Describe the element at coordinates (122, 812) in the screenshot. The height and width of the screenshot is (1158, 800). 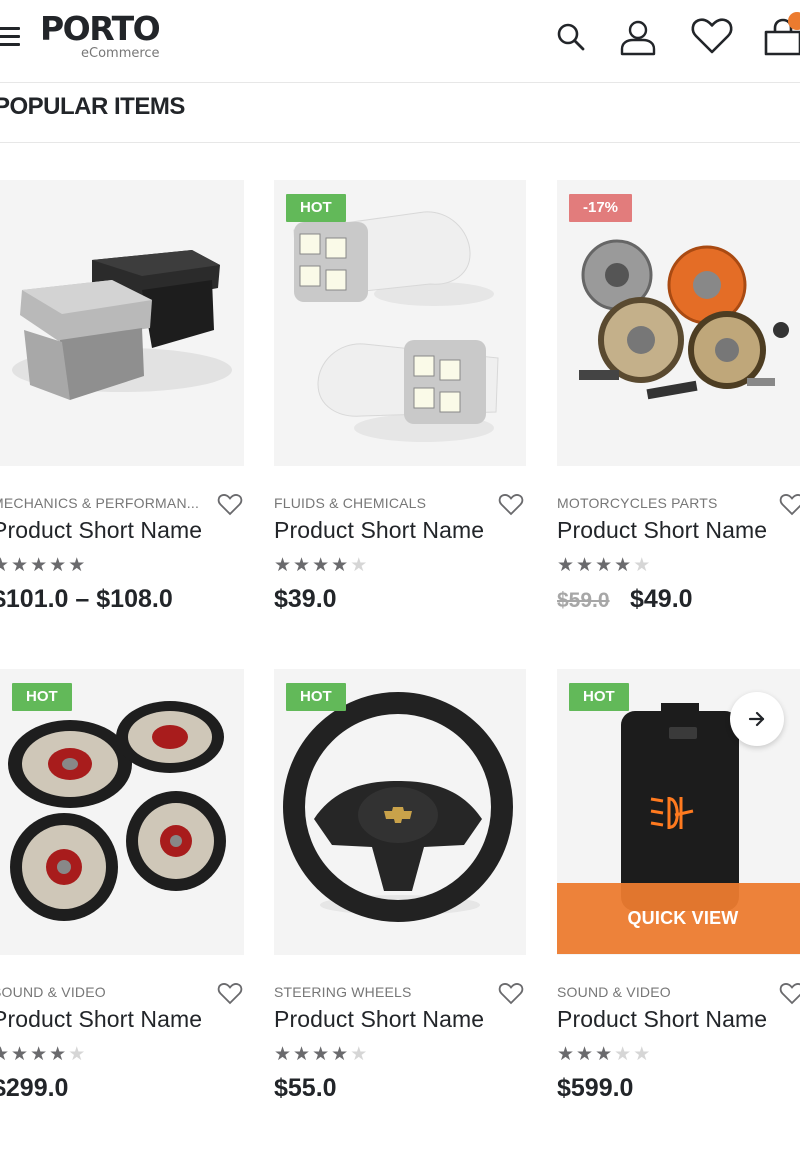
I see `product-image-speakers: HOT` at that location.